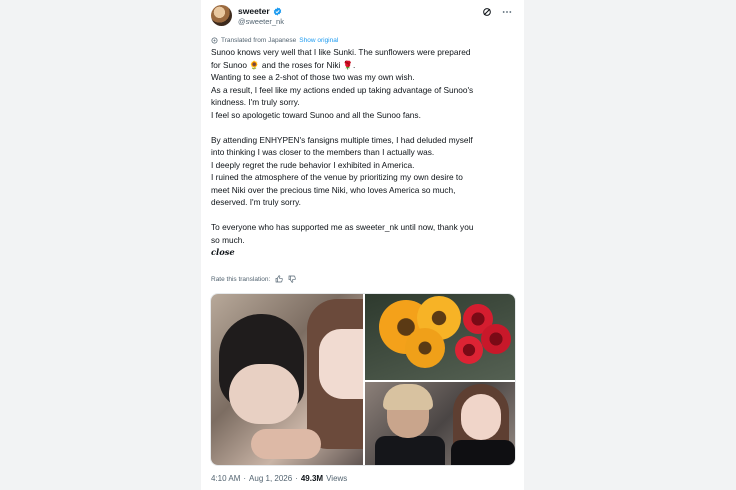 The width and height of the screenshot is (736, 490). Describe the element at coordinates (255, 102) in the screenshot. I see `text-line: kindness. I'm truly sorry.` at that location.